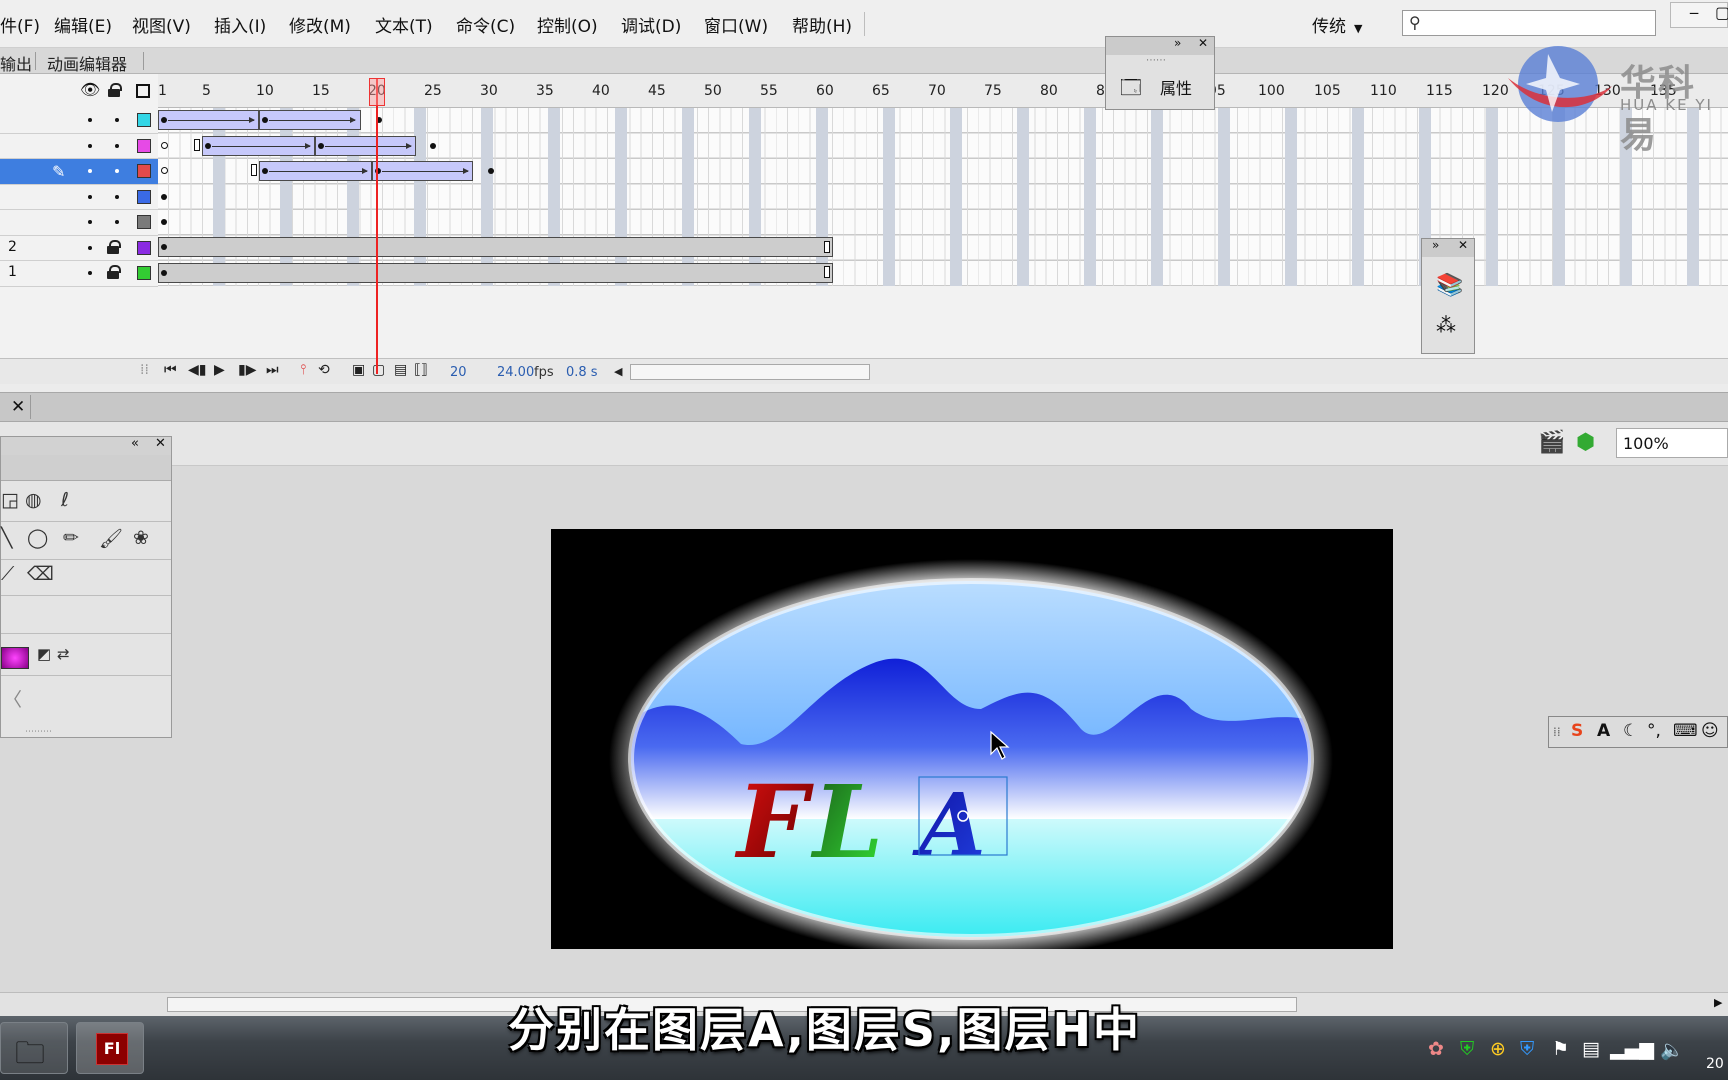 The height and width of the screenshot is (1080, 1728). What do you see at coordinates (1585, 442) in the screenshot?
I see `edit-symbol-icon: ⬢` at bounding box center [1585, 442].